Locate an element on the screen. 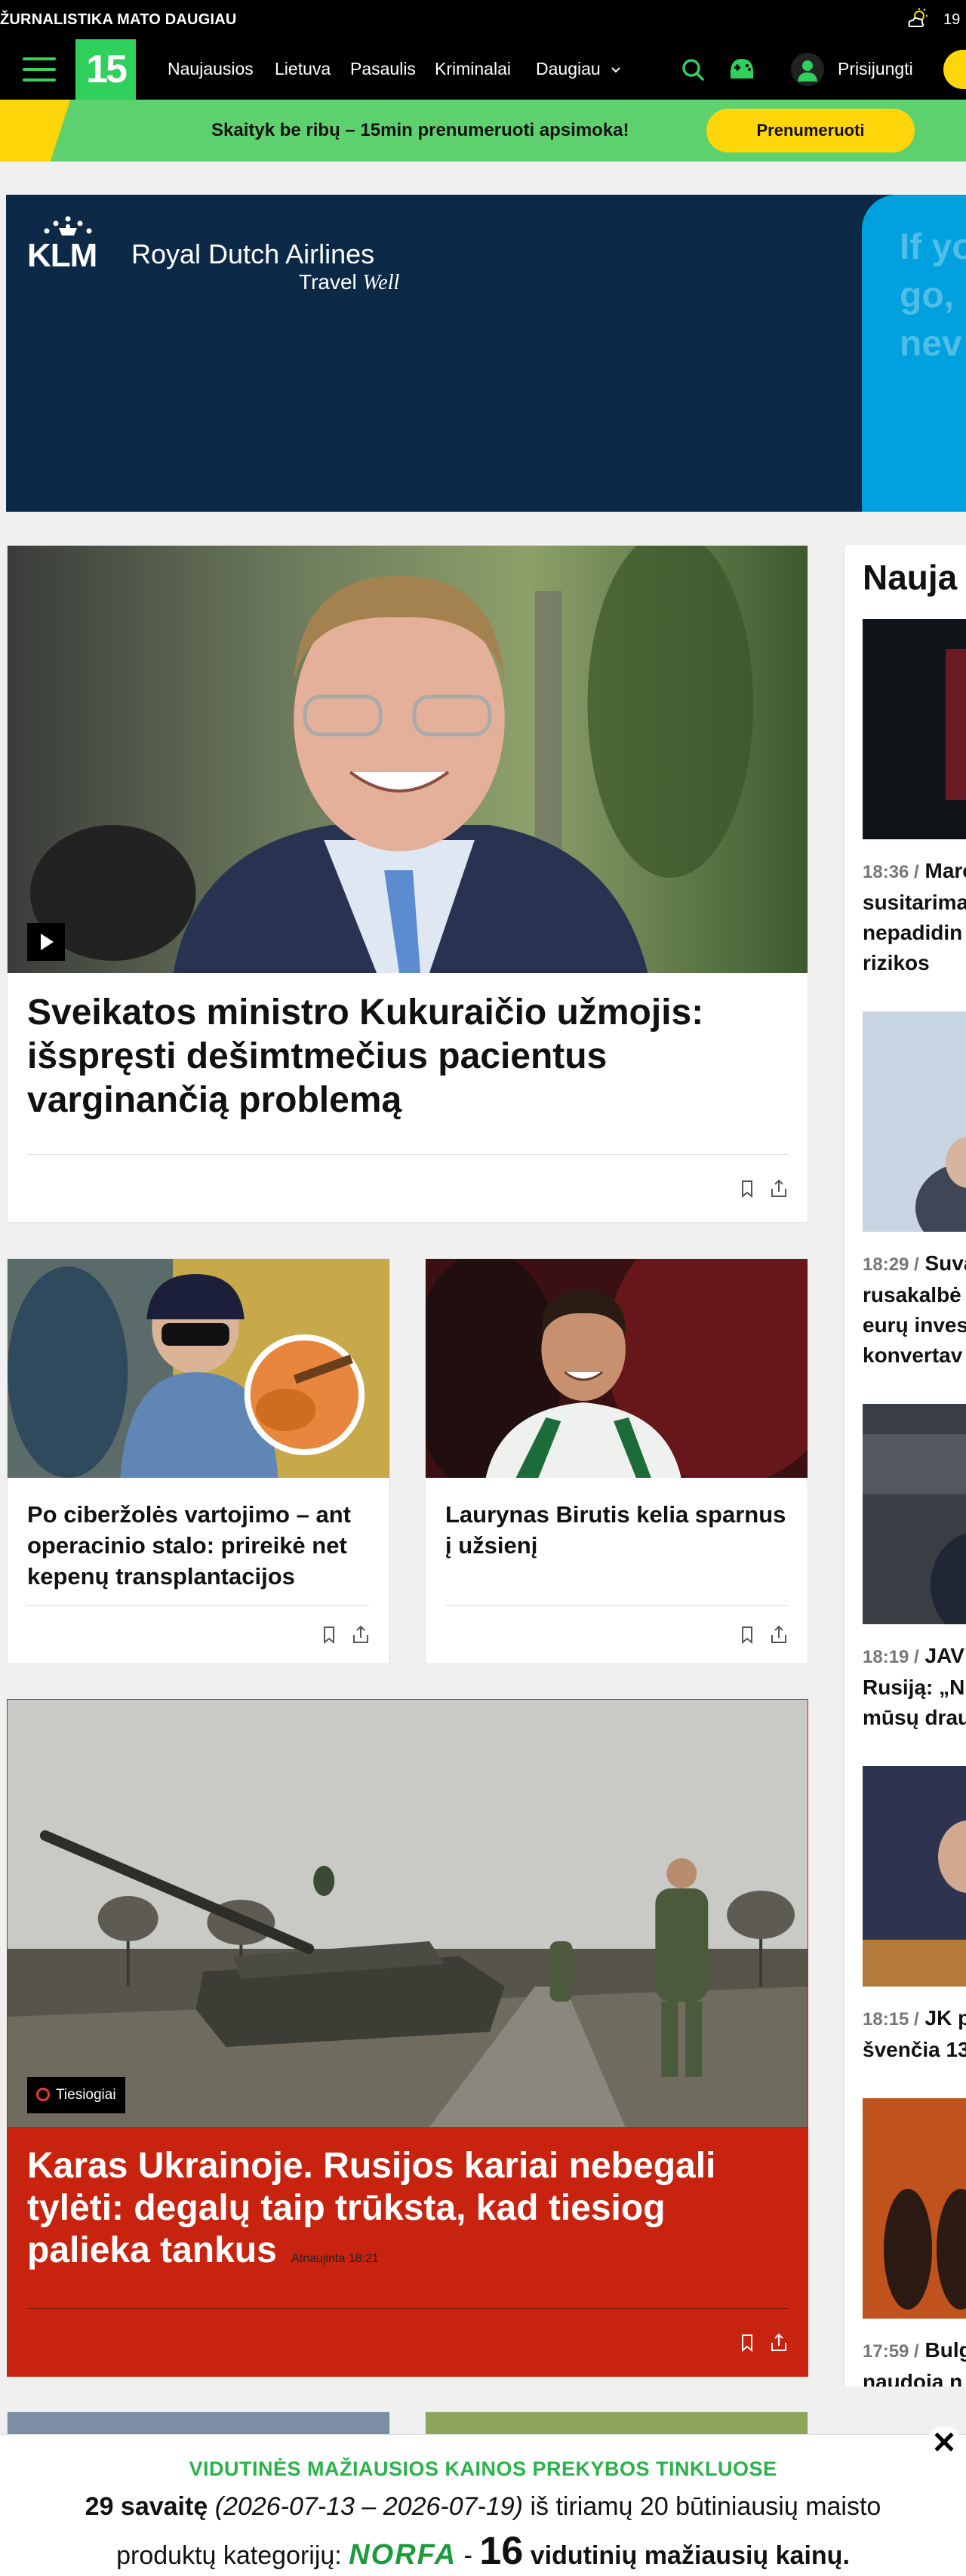 This screenshot has width=966, height=2576. ad-side-line-3: nev is located at coordinates (931, 344).